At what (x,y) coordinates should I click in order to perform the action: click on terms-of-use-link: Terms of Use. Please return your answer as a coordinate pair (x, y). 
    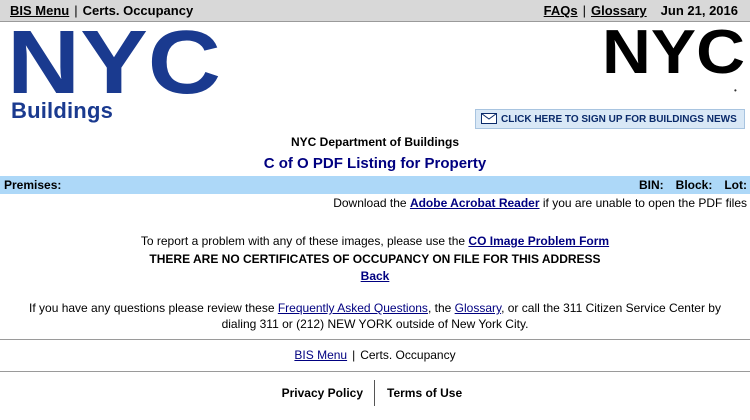
    Looking at the image, I should click on (424, 393).